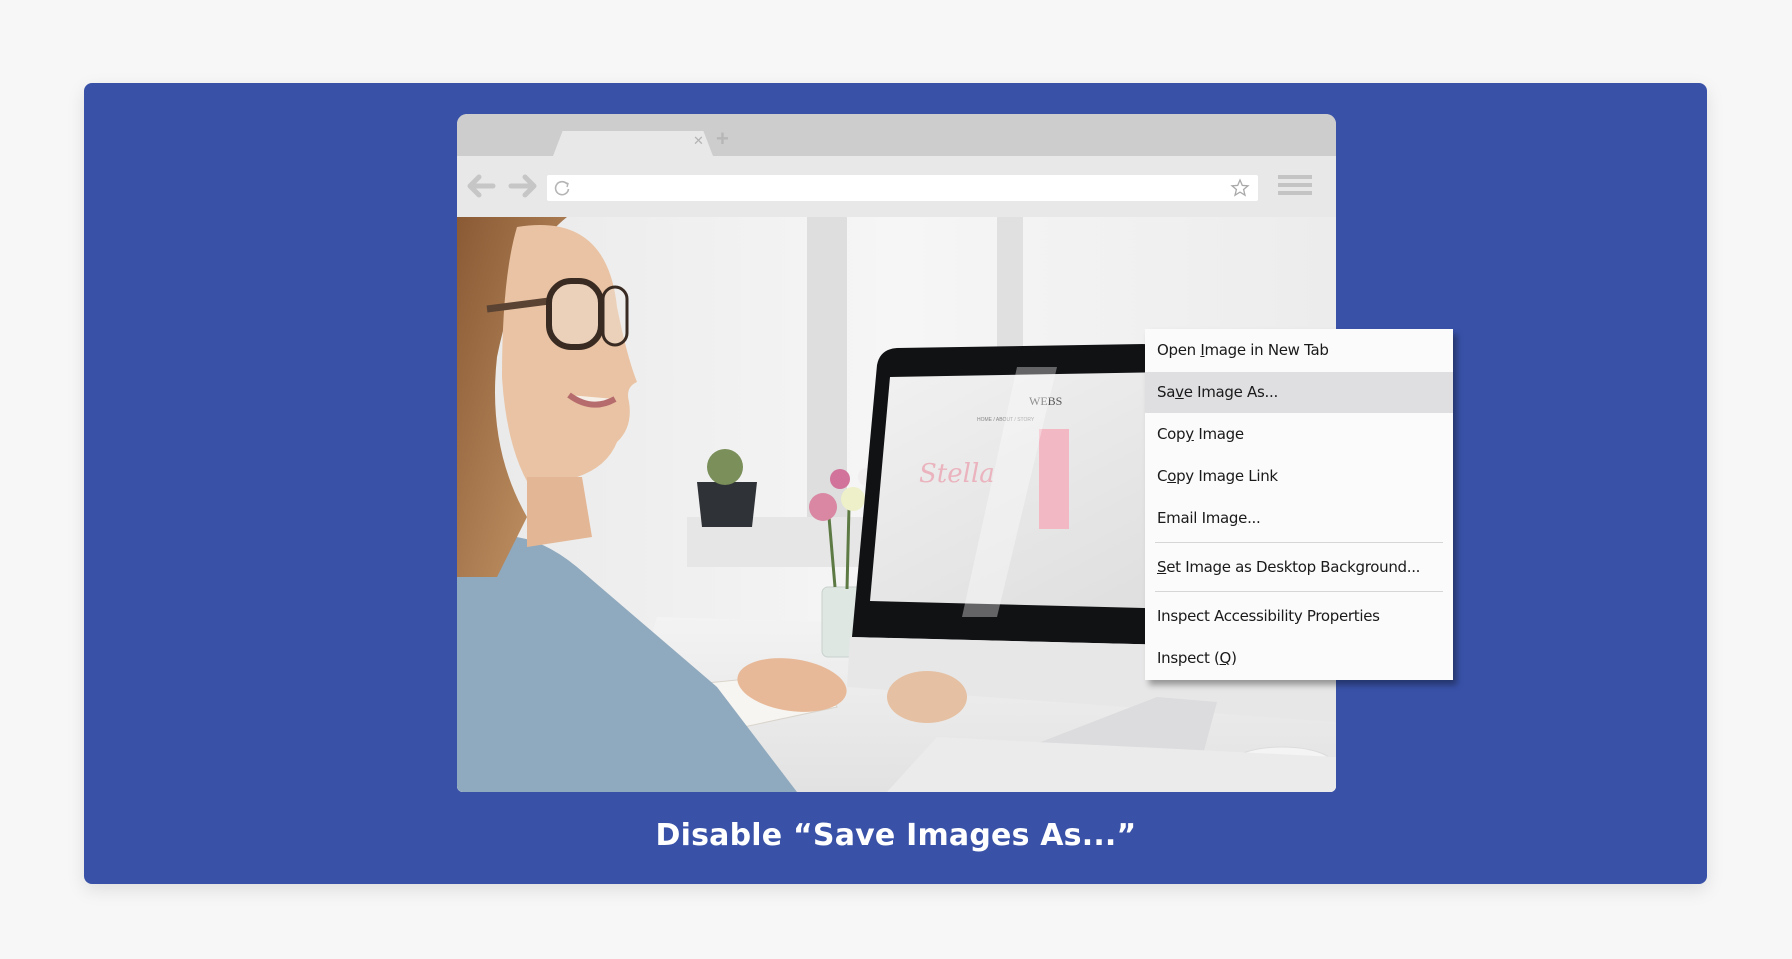 The width and height of the screenshot is (1792, 959). I want to click on close-icon: ✕, so click(698, 141).